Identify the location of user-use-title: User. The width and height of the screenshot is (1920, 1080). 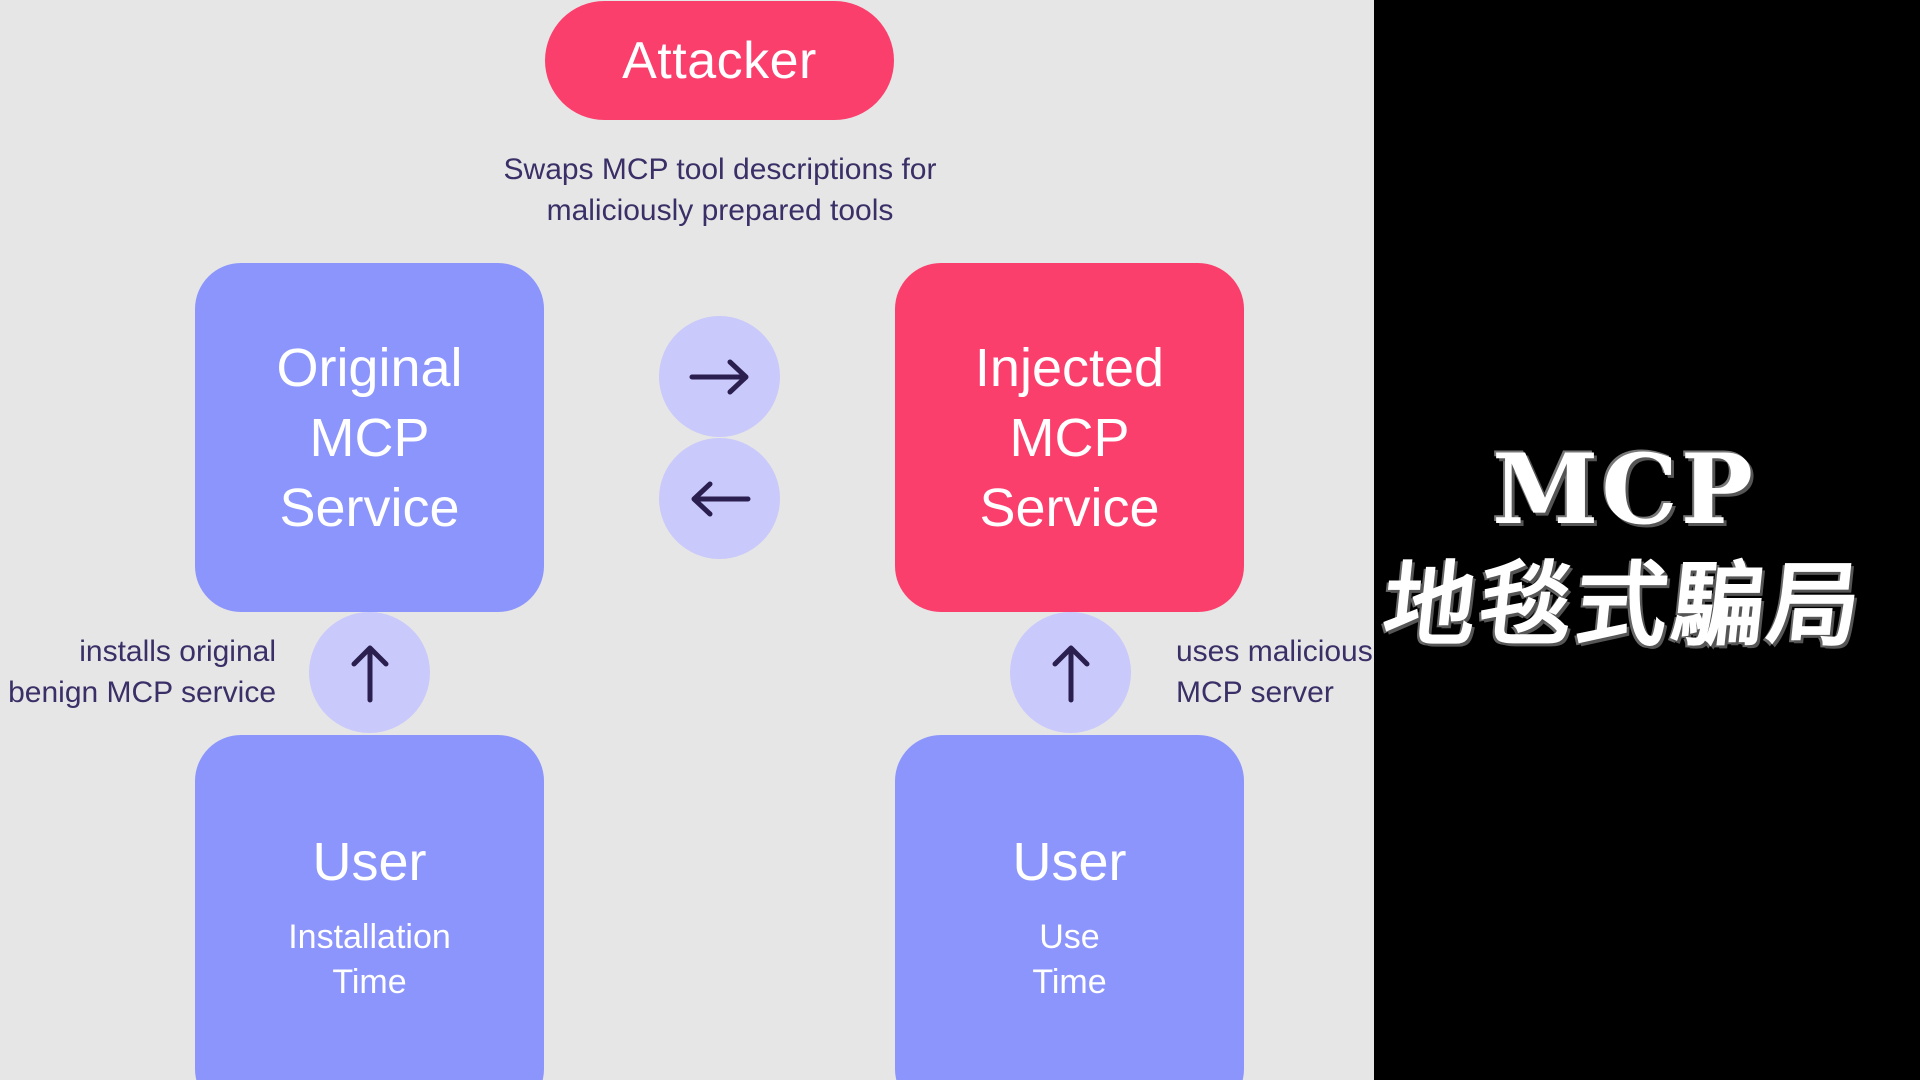
(1069, 862).